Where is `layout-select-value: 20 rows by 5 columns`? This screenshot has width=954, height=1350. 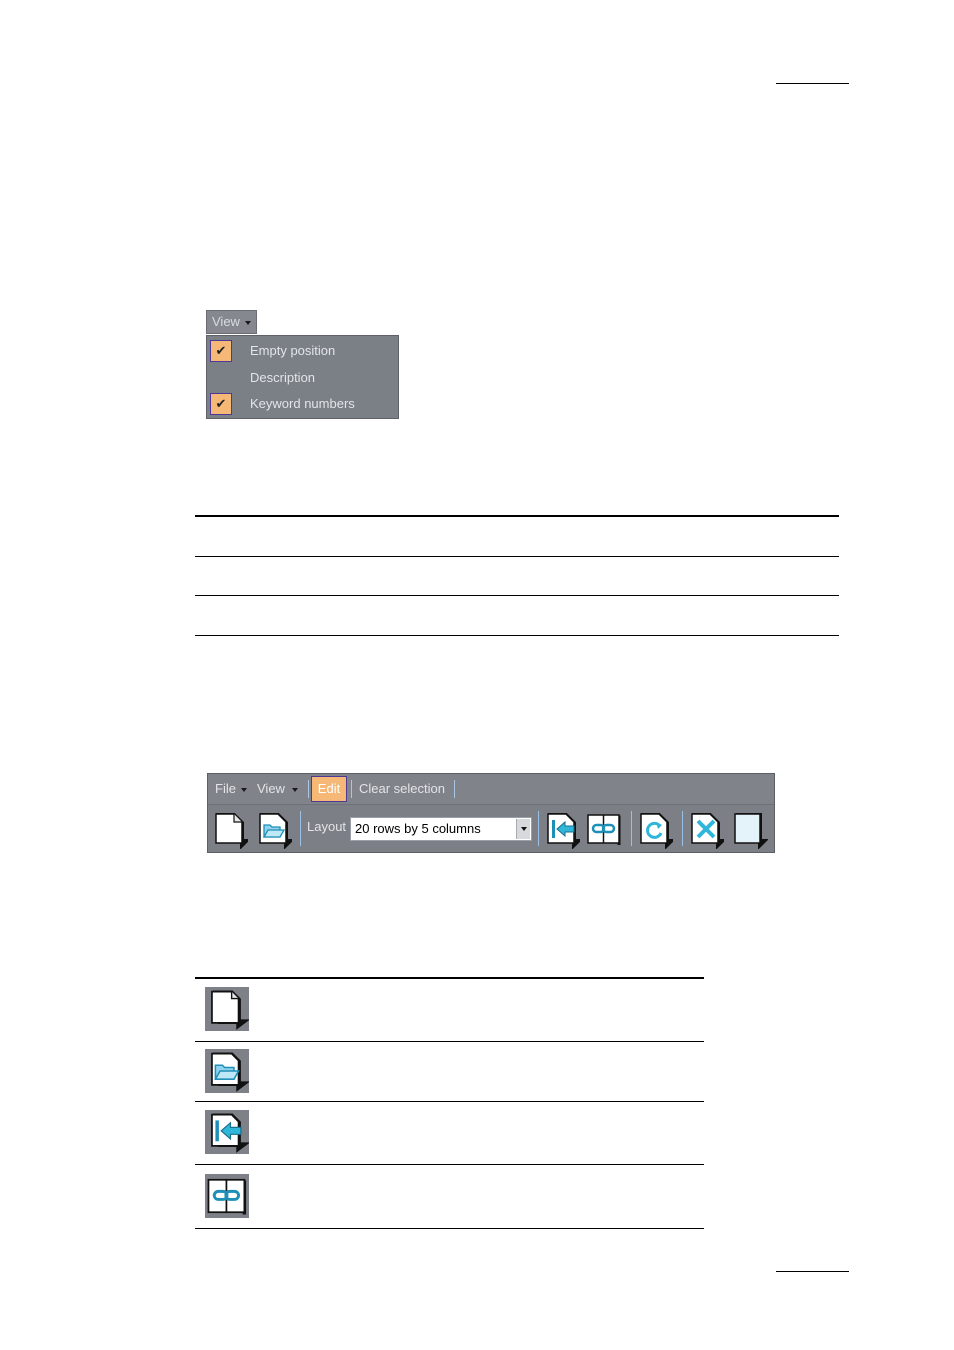
layout-select-value: 20 rows by 5 columns is located at coordinates (418, 828).